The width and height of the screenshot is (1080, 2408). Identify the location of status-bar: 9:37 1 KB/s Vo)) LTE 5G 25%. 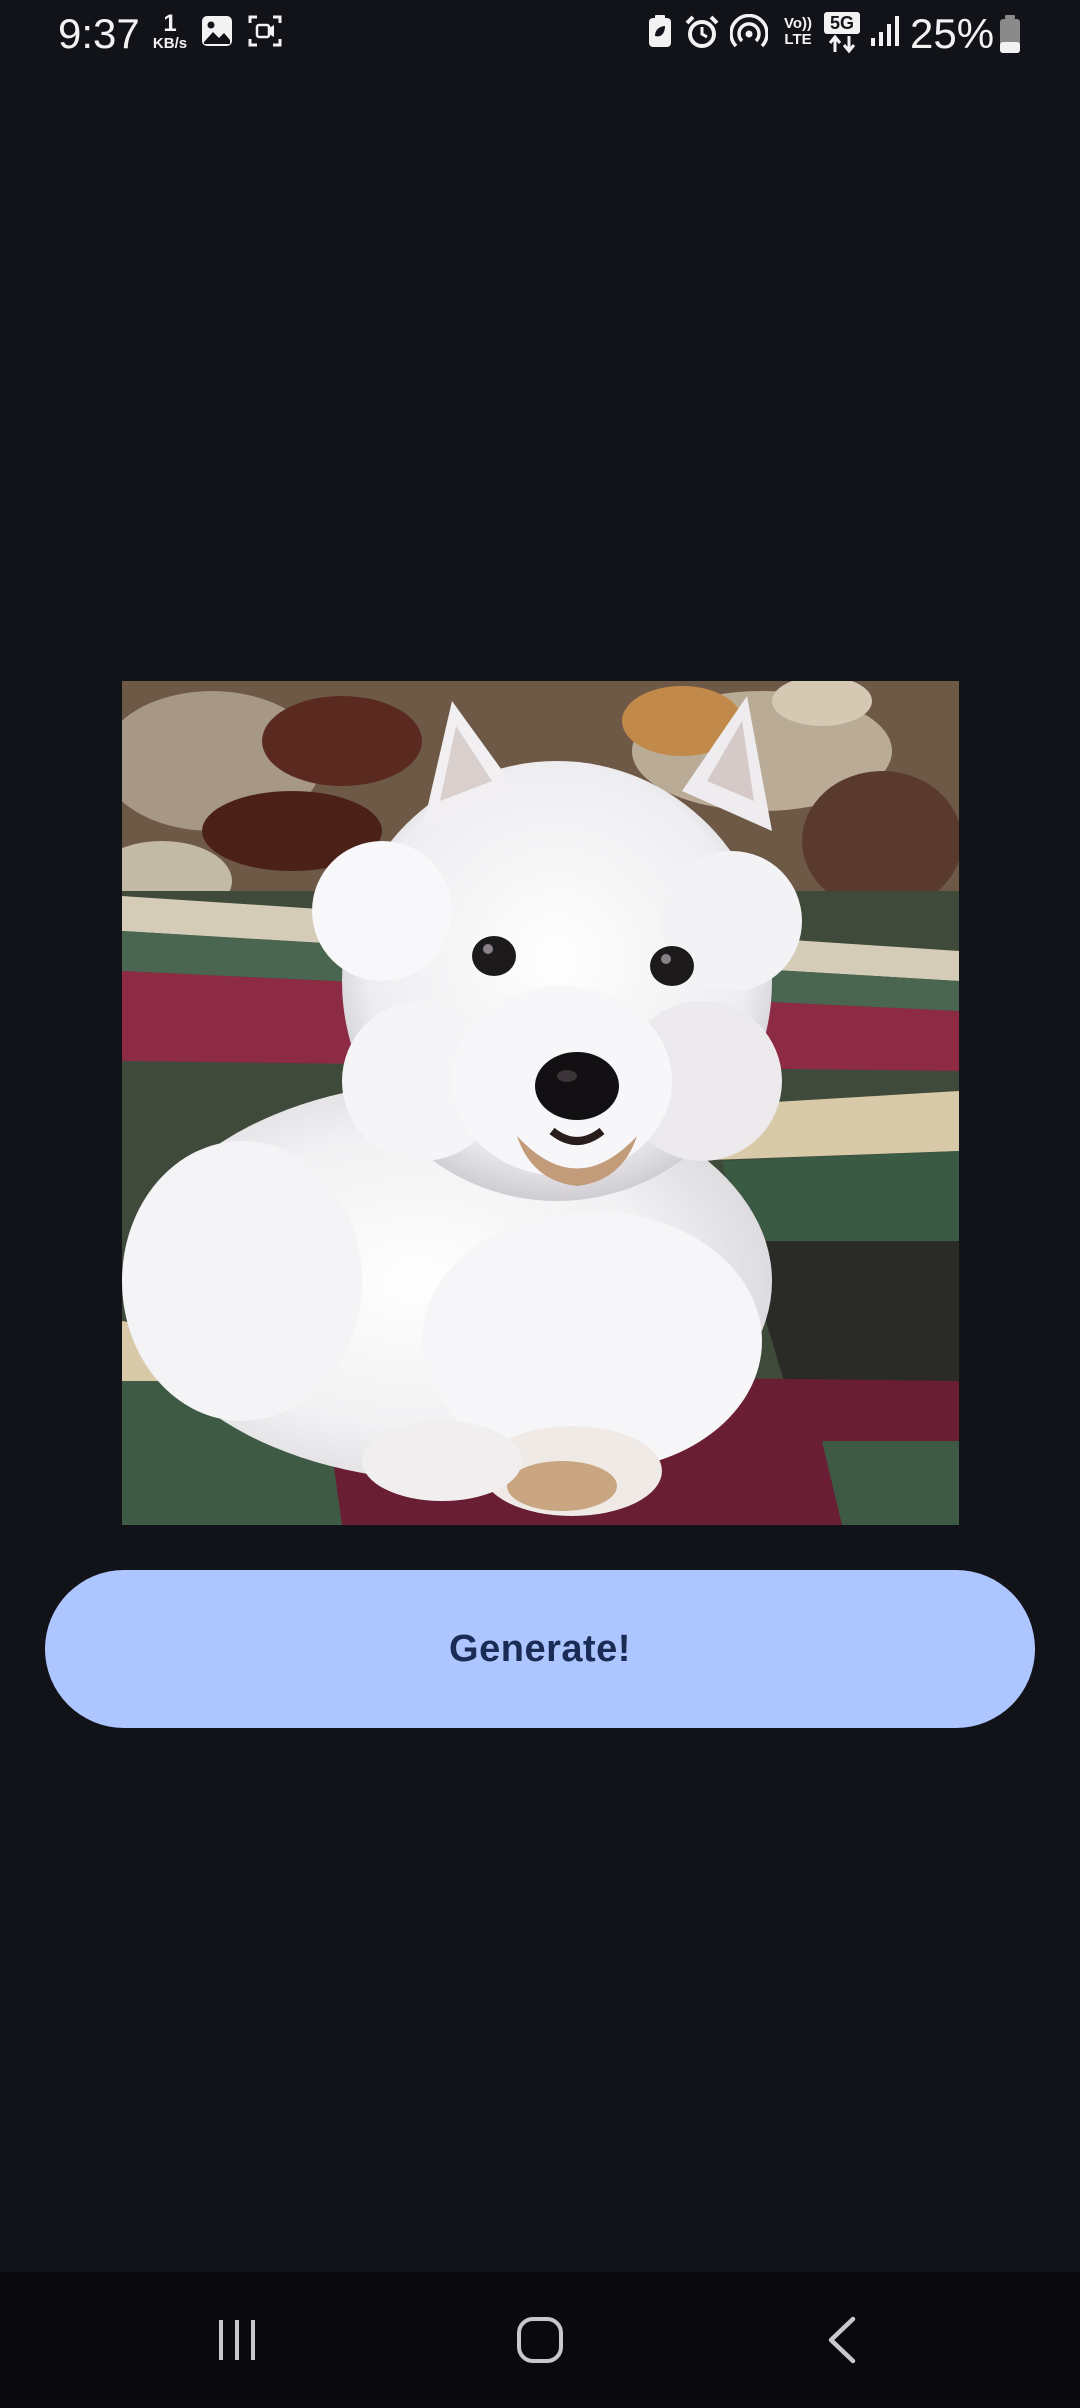
(540, 34).